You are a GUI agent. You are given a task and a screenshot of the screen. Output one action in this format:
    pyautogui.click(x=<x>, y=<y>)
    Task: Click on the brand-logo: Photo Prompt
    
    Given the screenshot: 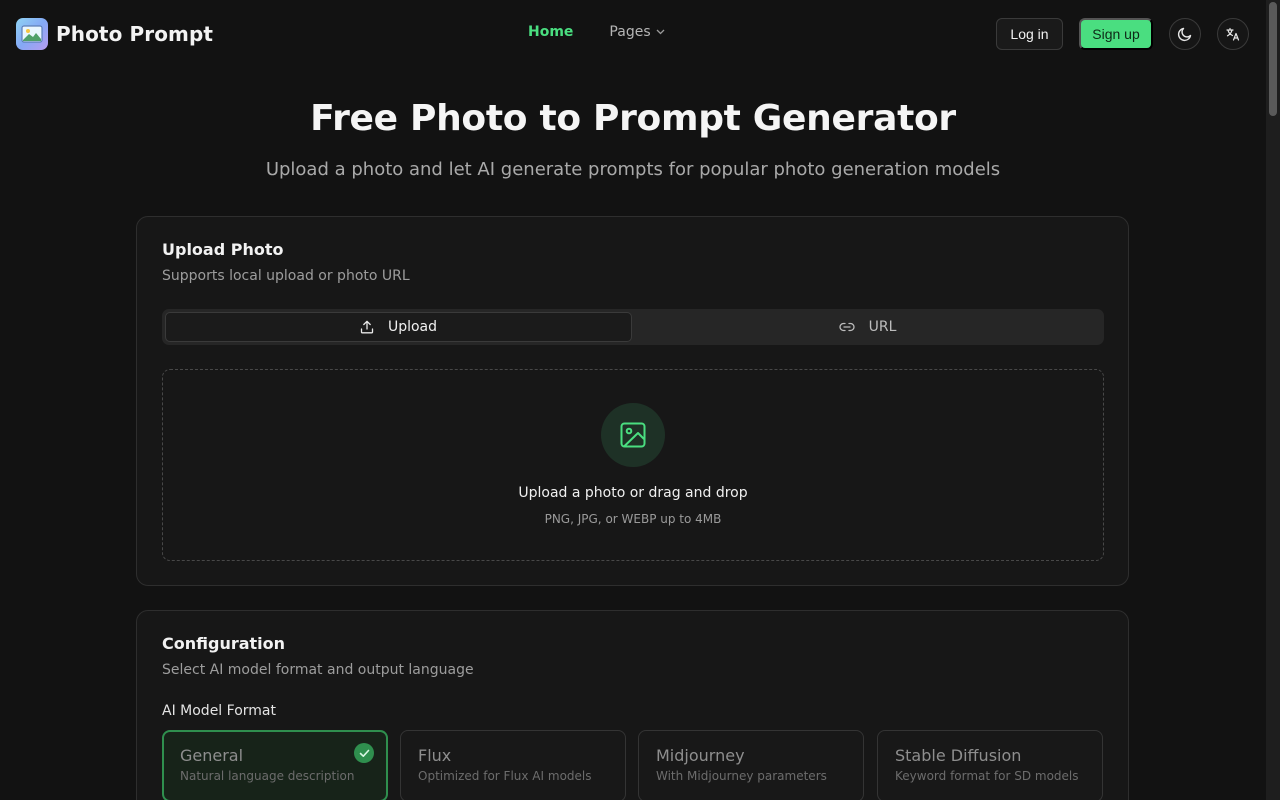 What is the action you would take?
    pyautogui.click(x=114, y=34)
    